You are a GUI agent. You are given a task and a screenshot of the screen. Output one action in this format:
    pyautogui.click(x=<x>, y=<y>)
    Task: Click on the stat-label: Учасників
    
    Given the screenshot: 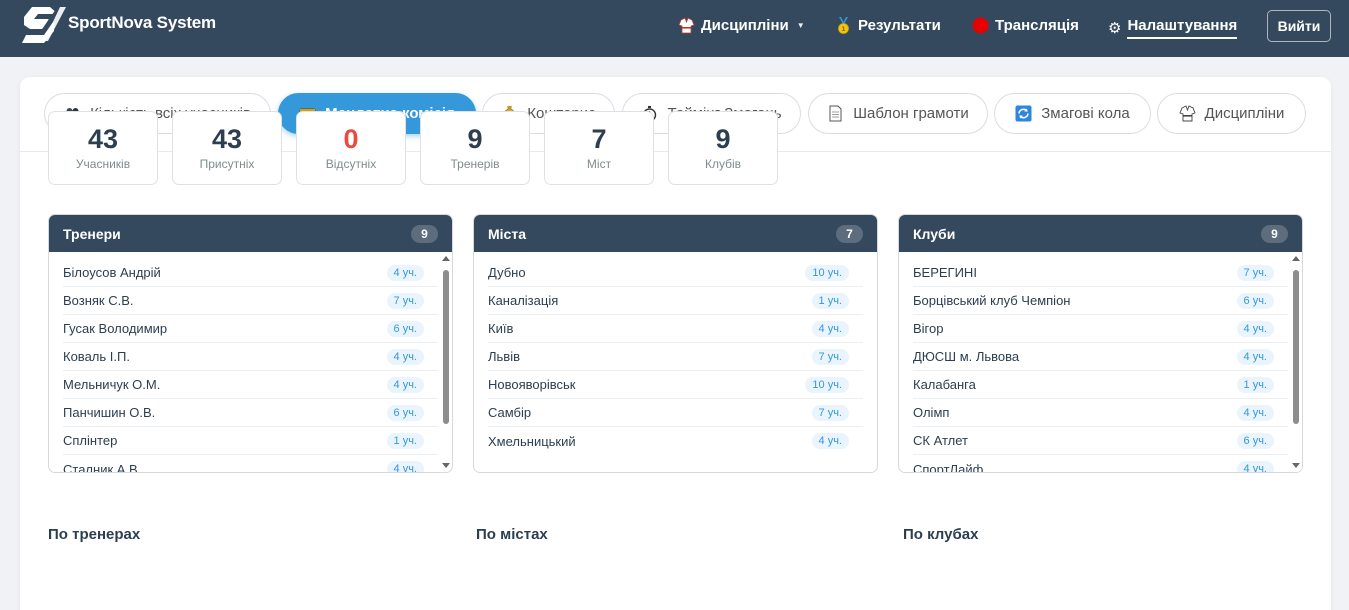 What is the action you would take?
    pyautogui.click(x=103, y=164)
    